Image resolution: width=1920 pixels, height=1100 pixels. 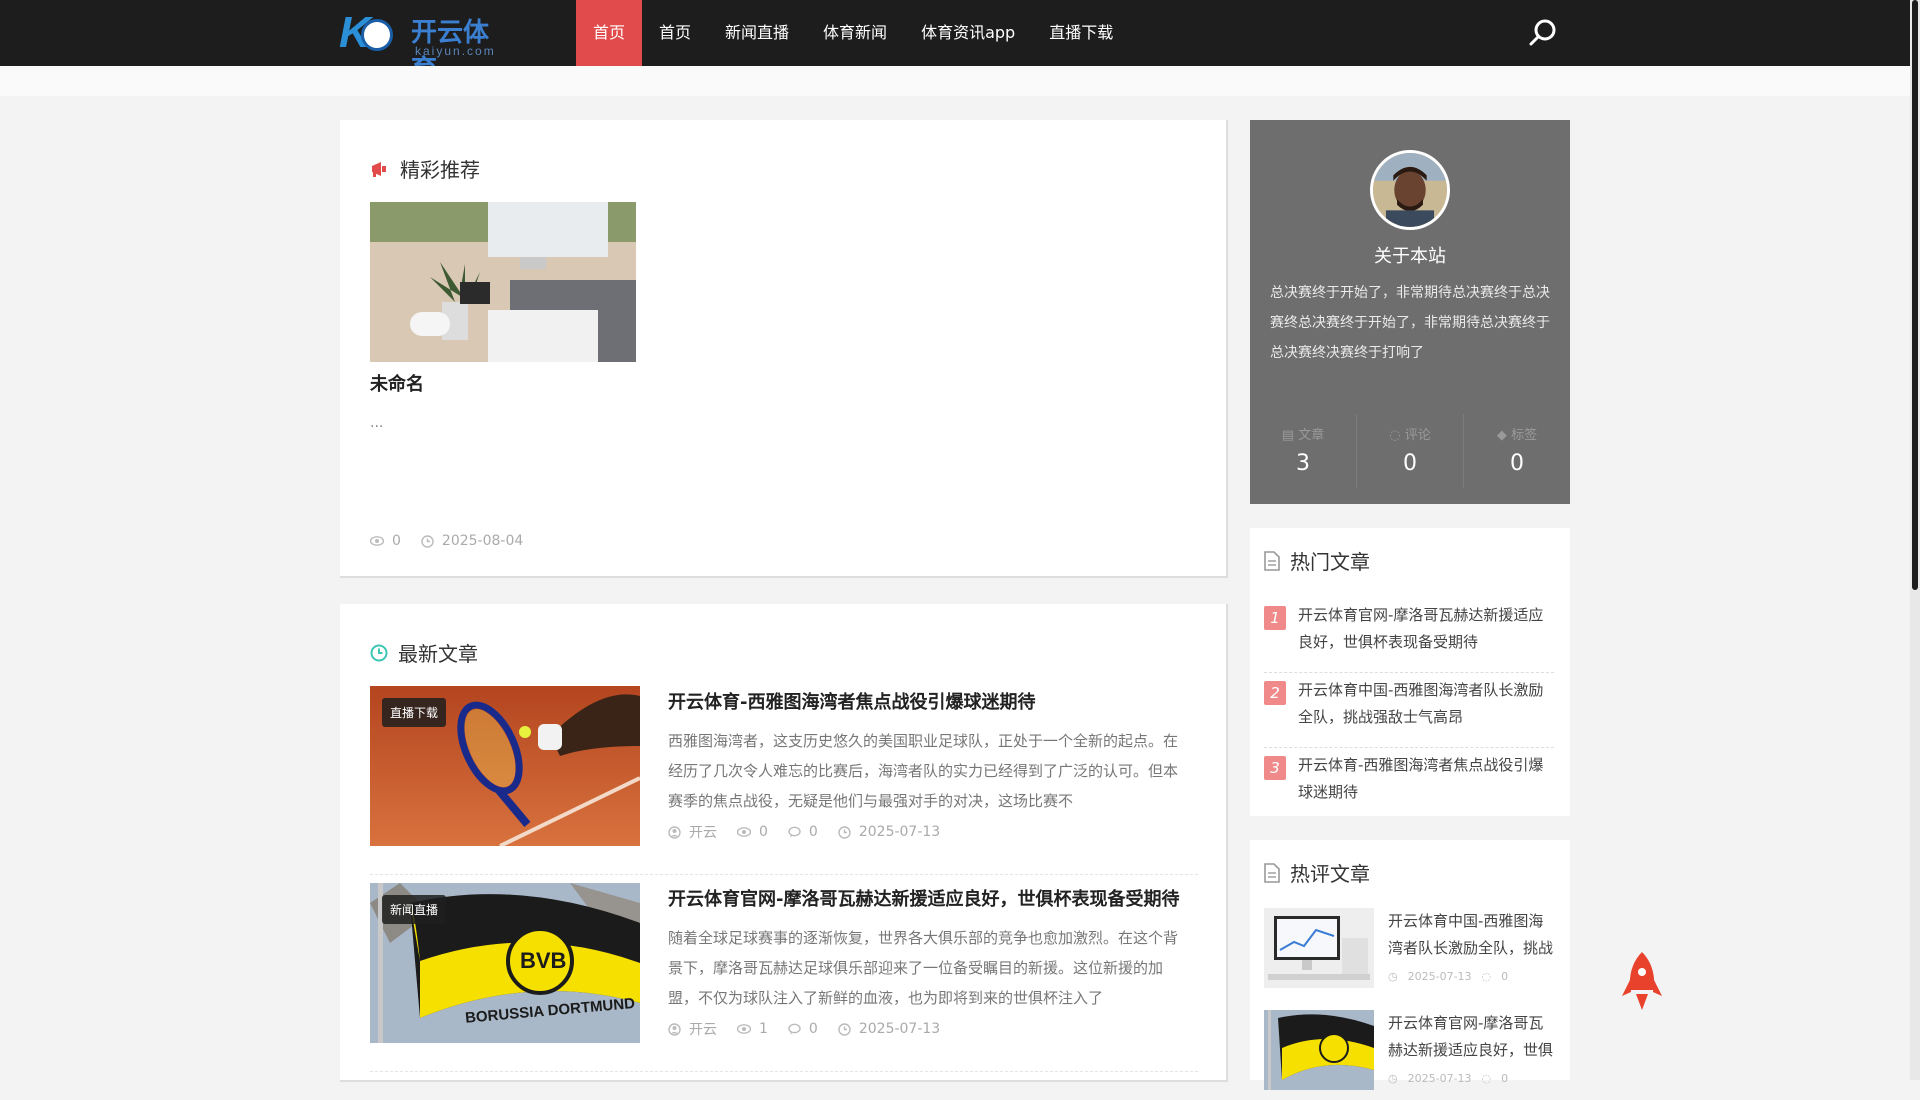 I want to click on latest-heading: 最新文章, so click(x=424, y=652).